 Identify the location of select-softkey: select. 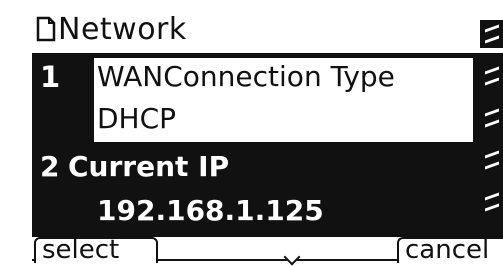
(96, 250).